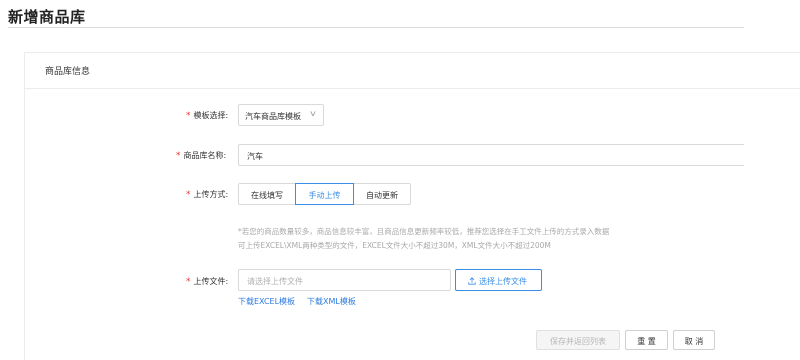  What do you see at coordinates (503, 281) in the screenshot?
I see `choose-file-label: 选择上传文件` at bounding box center [503, 281].